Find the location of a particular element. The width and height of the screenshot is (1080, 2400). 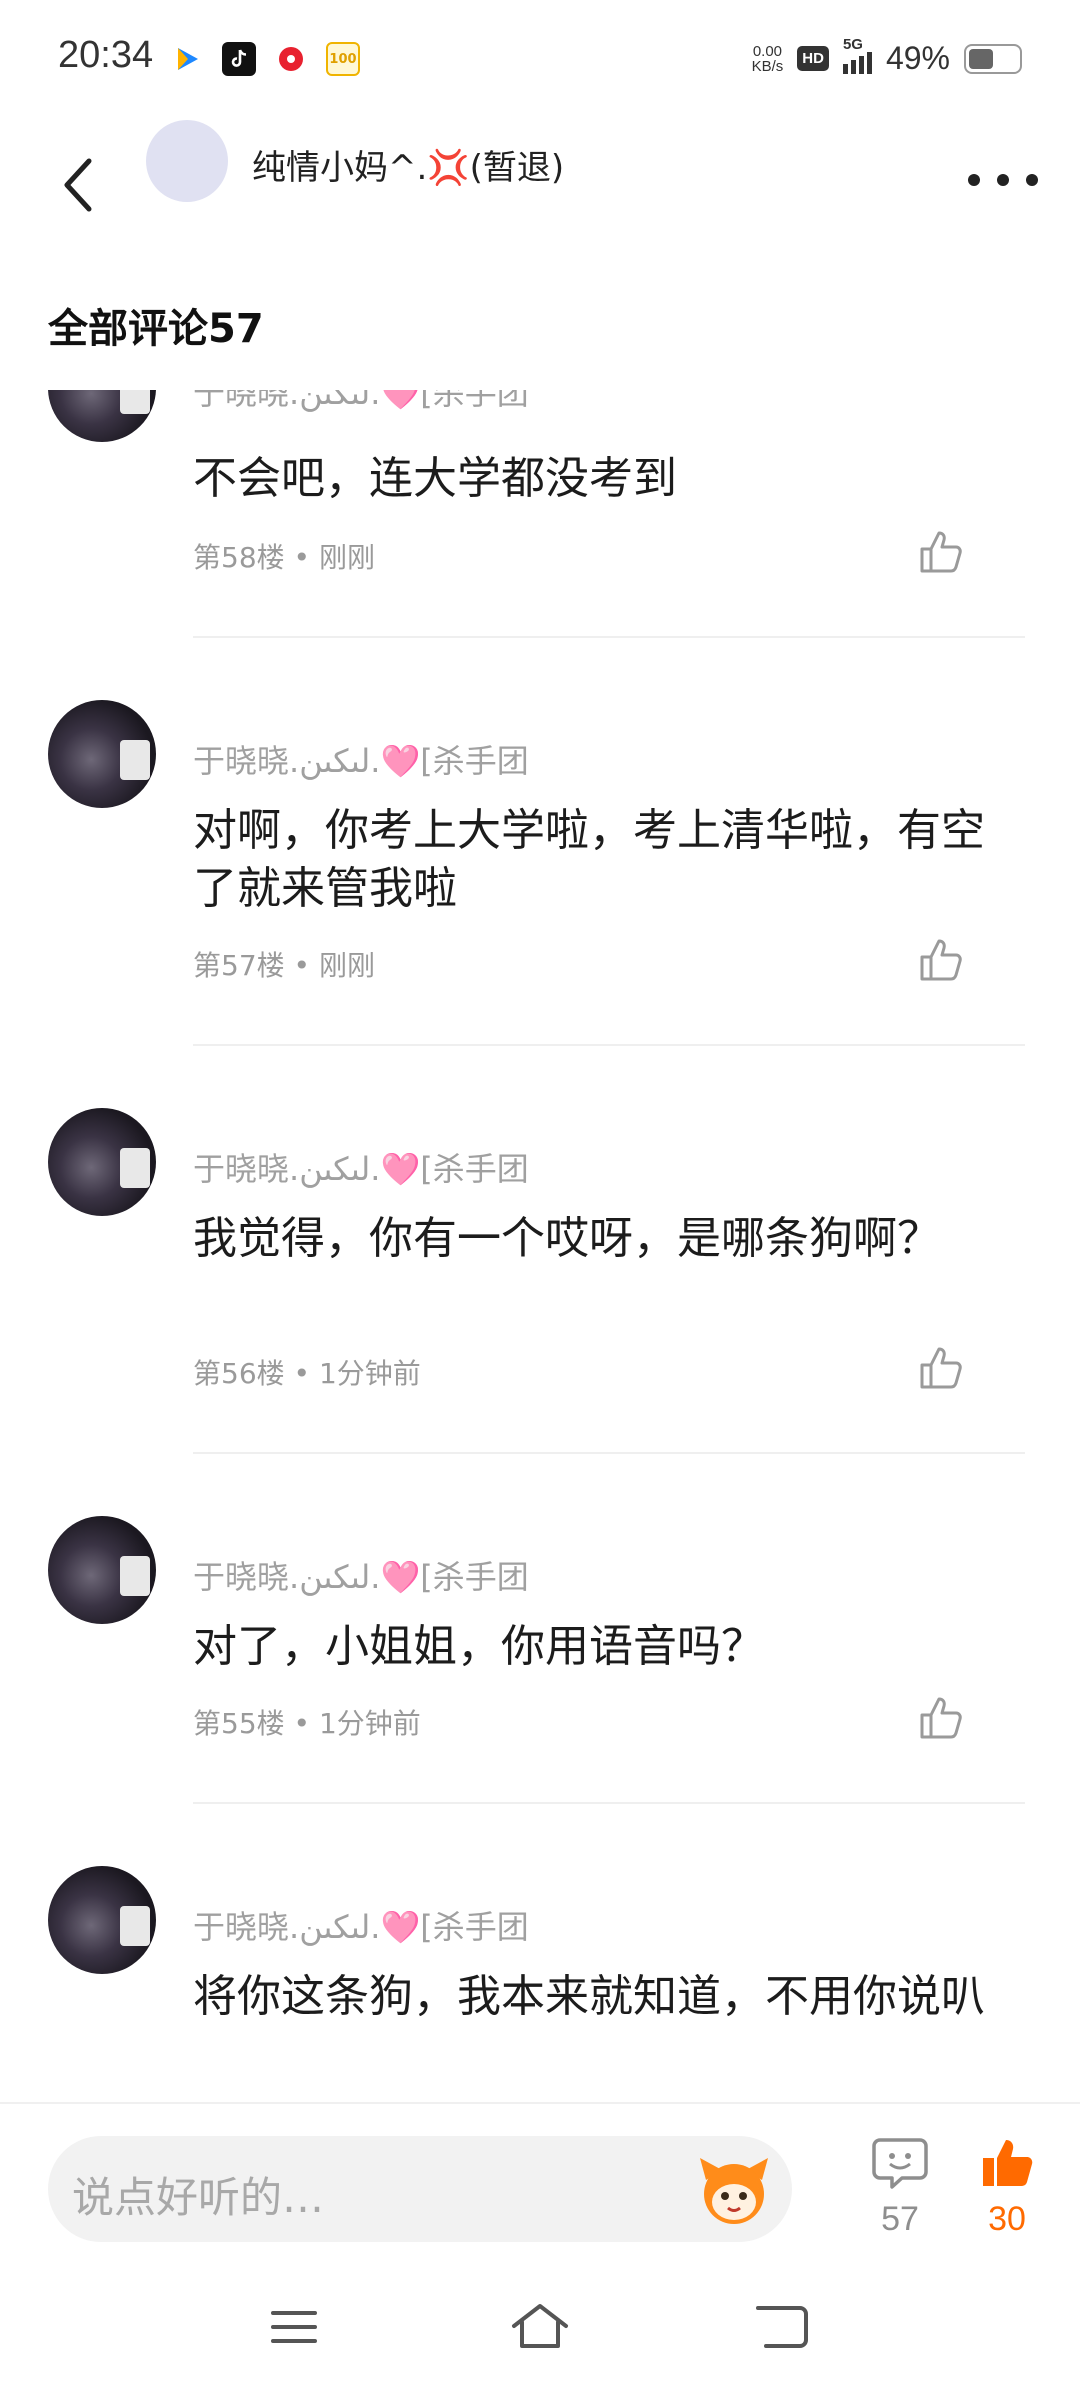

status-bar: 20:34 100 0.00 KB/s HD 5G 49% is located at coordinates (540, 60).